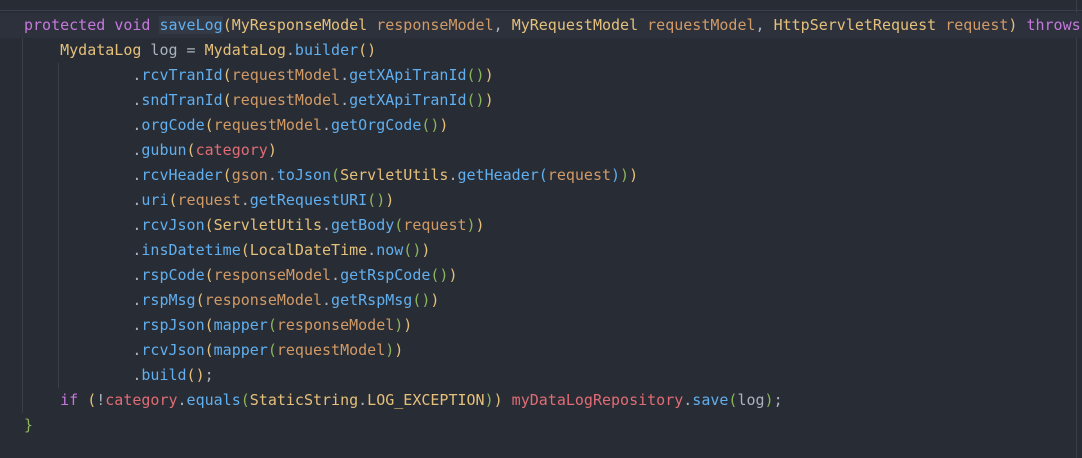  Describe the element at coordinates (541, 75) in the screenshot. I see `code-line: .rcvTranId(requestModel.getXApiTranId())` at that location.